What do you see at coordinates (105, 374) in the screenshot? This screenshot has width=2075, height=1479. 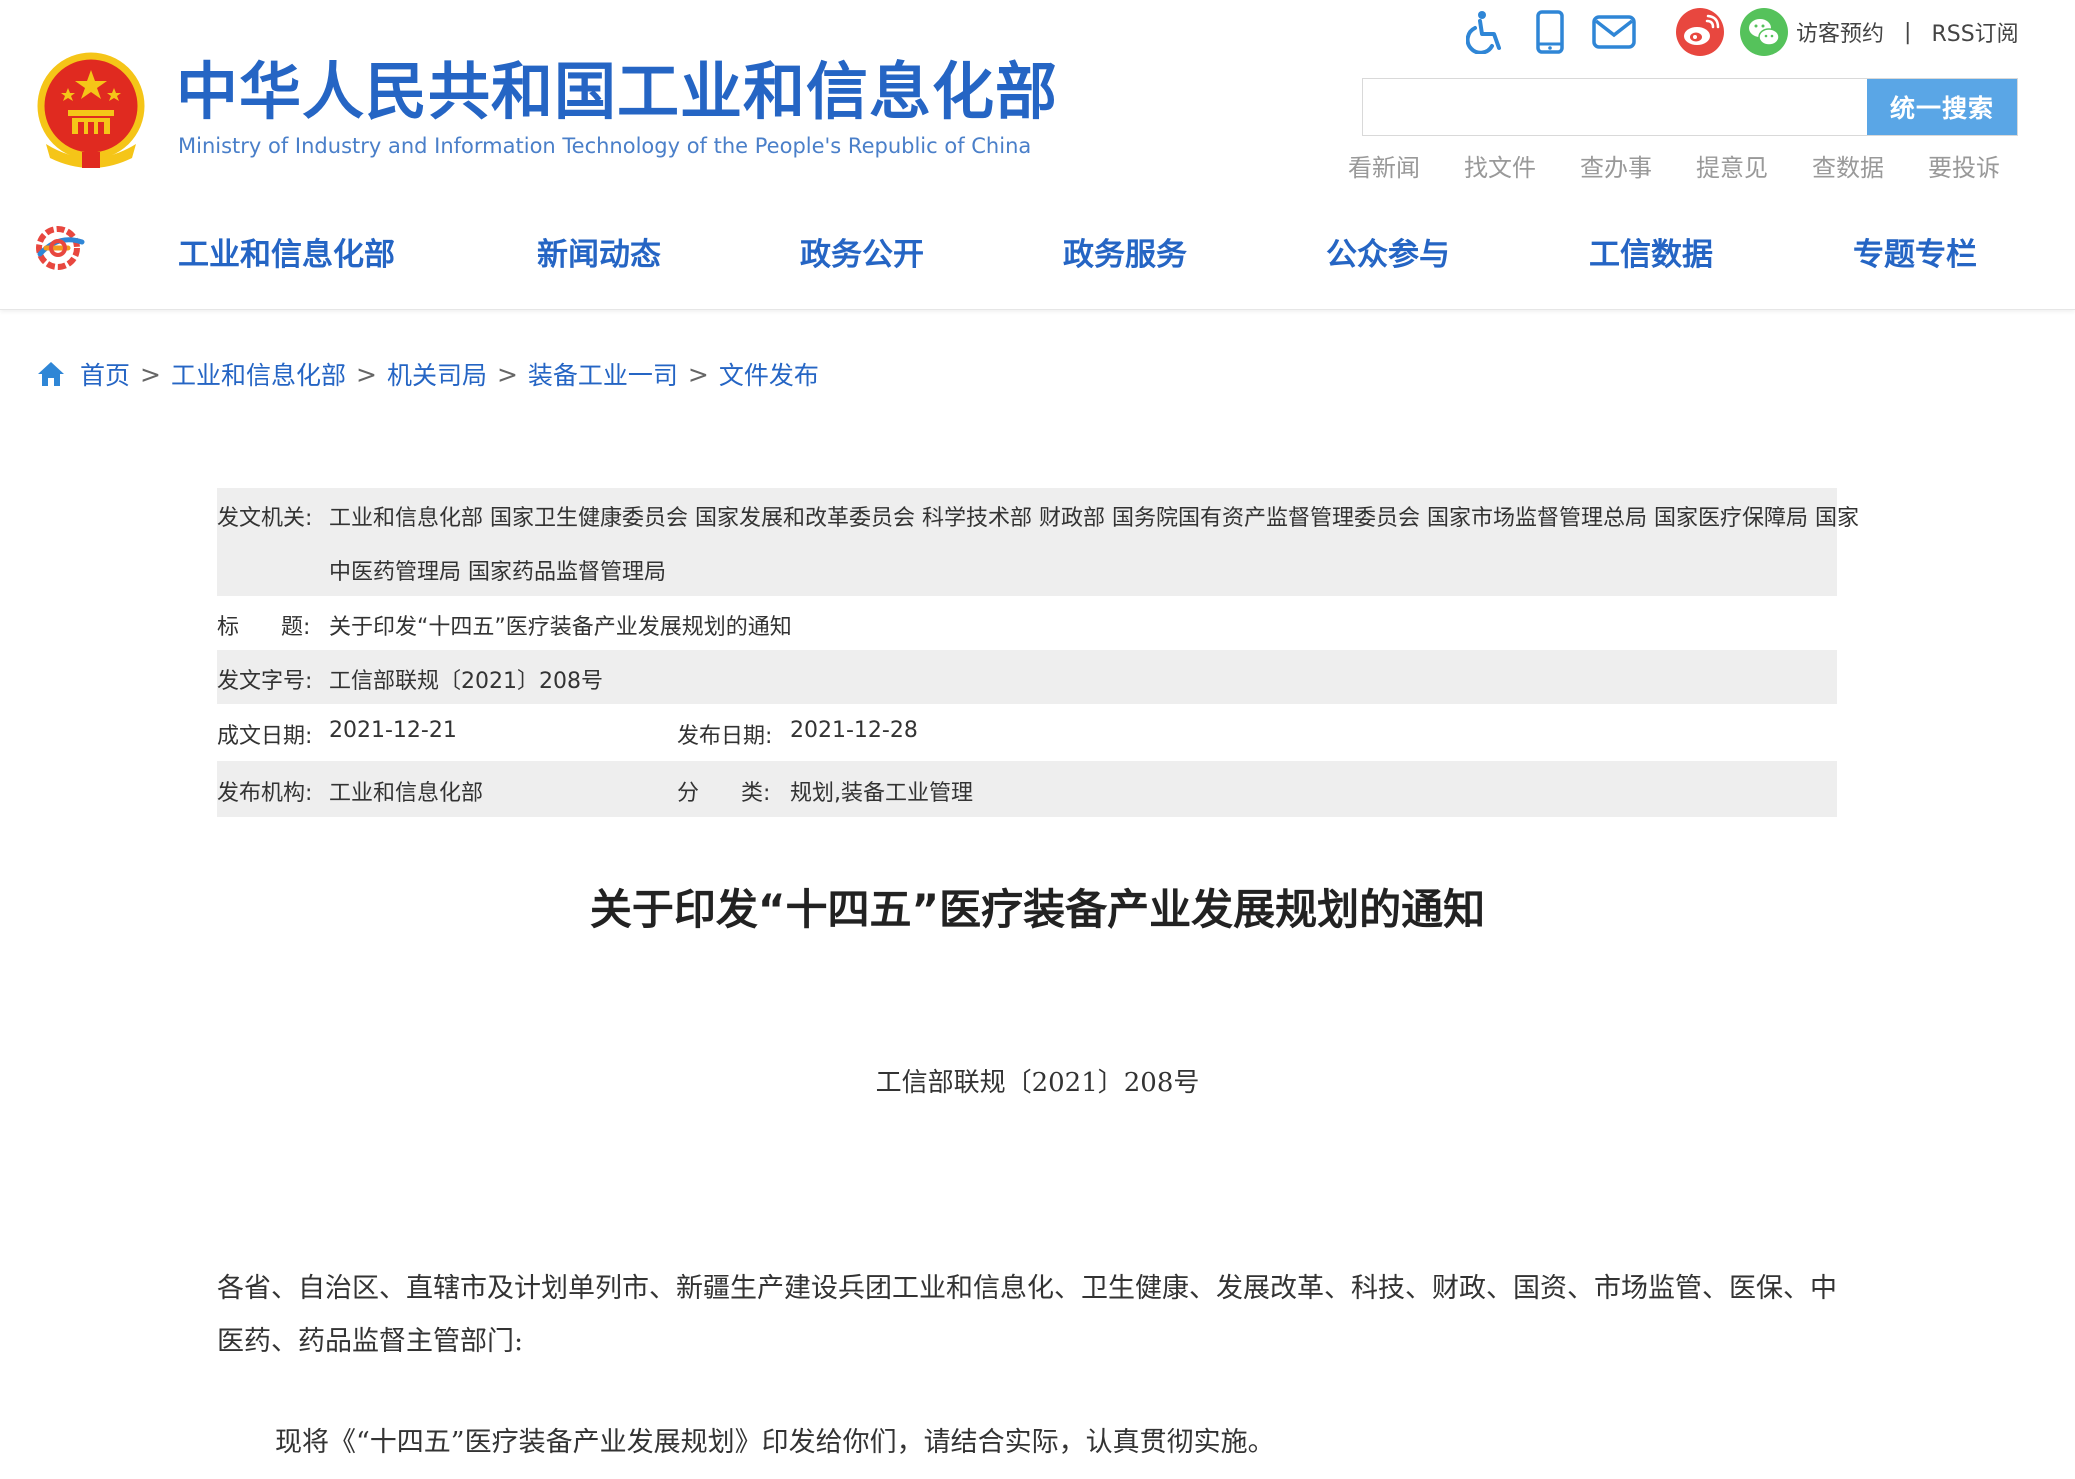 I see `breadcrumb-home: 首页` at bounding box center [105, 374].